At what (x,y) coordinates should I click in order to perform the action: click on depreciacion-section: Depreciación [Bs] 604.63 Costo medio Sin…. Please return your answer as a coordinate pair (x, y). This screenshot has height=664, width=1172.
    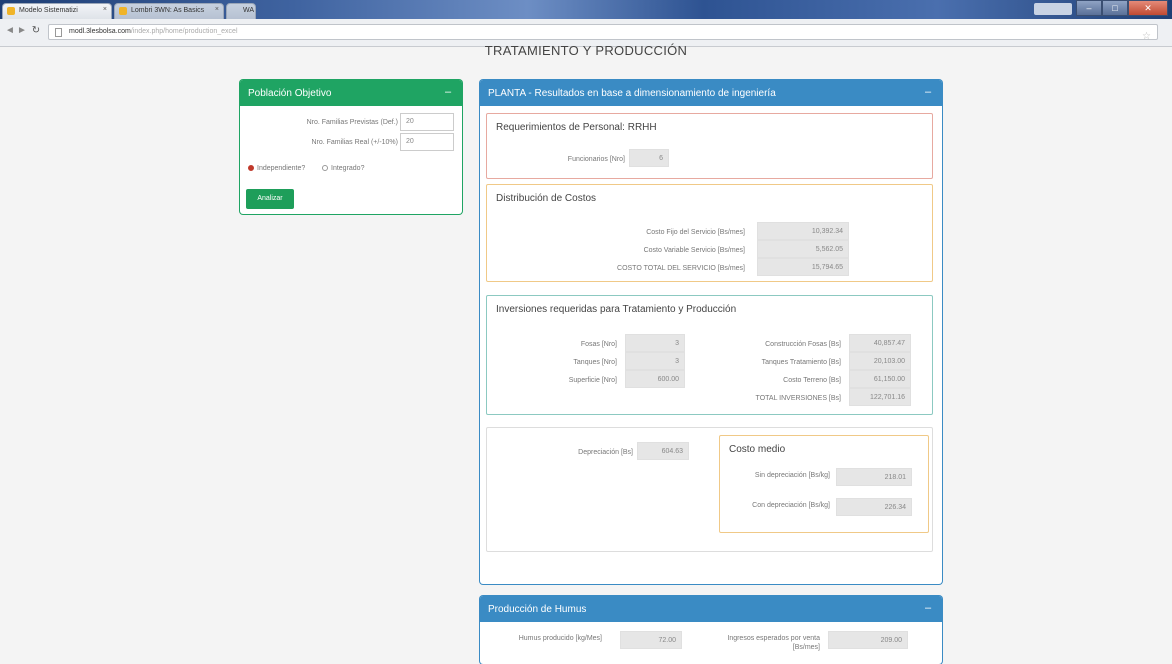
    Looking at the image, I should click on (709, 489).